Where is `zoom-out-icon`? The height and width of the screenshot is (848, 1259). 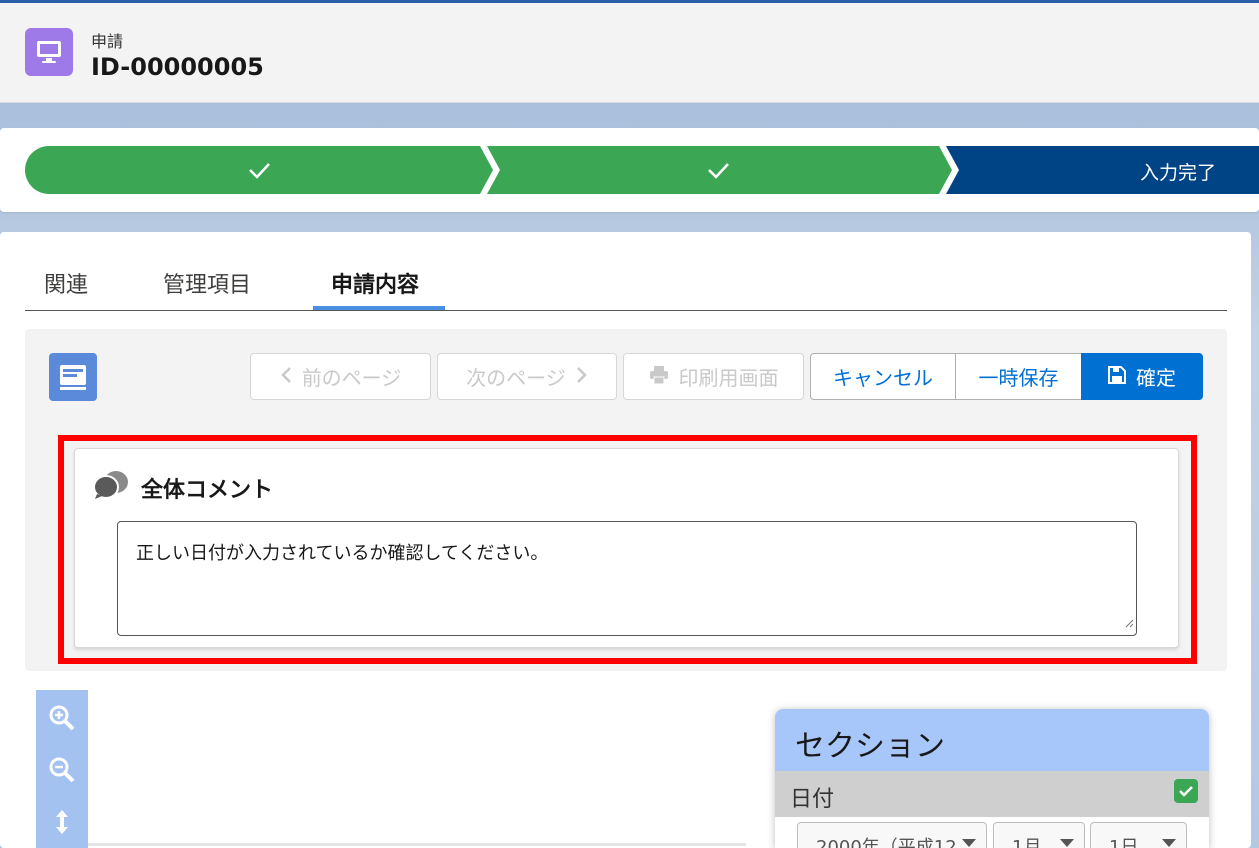 zoom-out-icon is located at coordinates (62, 770).